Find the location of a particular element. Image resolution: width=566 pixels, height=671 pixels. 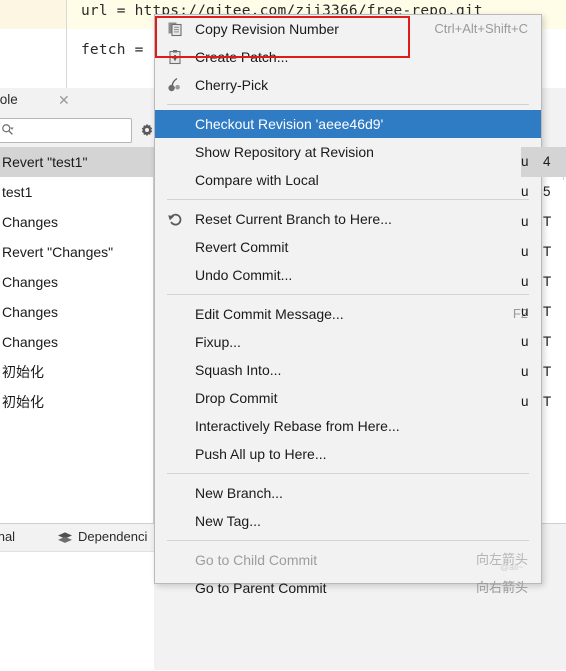

menu-item-go-to-parent-commit: Go to Parent Commit 向右箭头 is located at coordinates (348, 588).